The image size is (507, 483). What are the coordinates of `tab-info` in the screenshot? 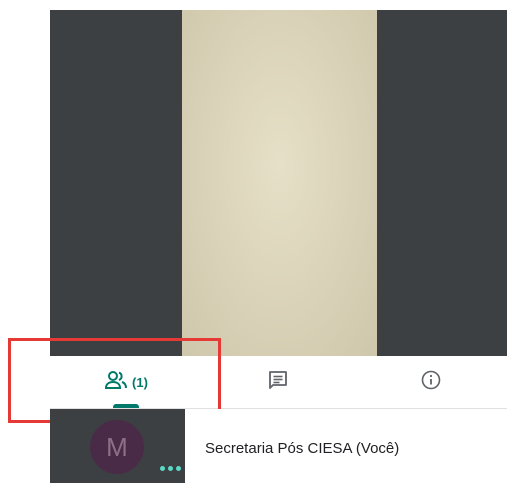 It's located at (430, 382).